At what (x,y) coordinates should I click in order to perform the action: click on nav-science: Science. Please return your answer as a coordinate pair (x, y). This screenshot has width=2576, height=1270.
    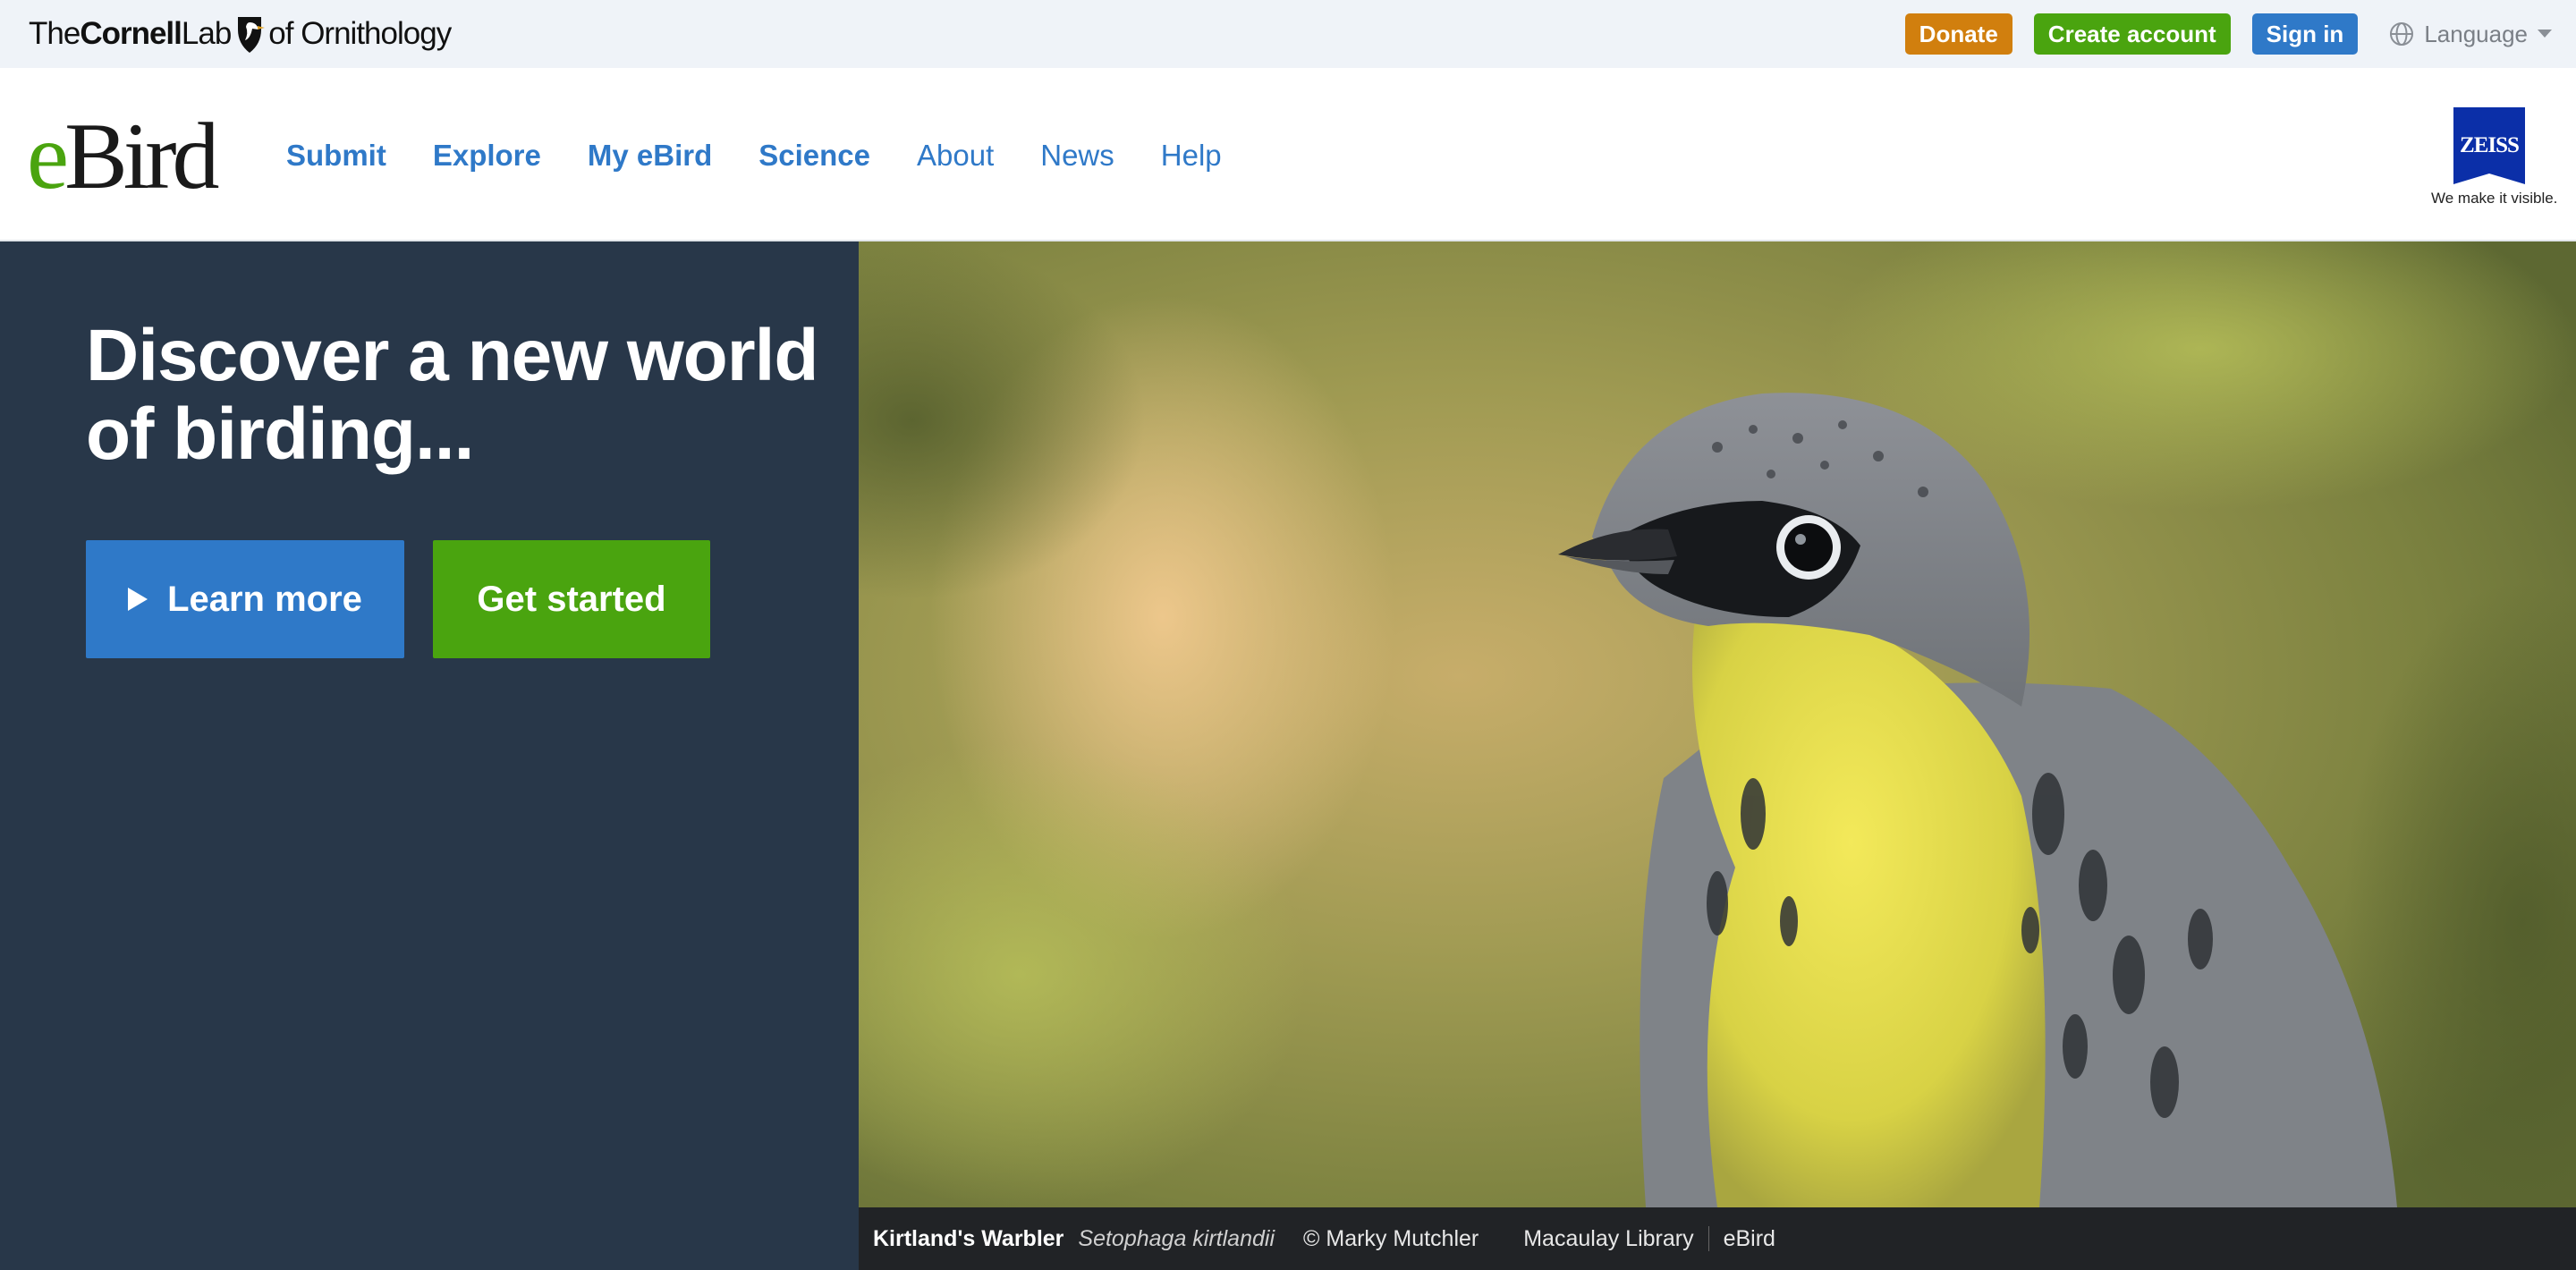
    Looking at the image, I should click on (814, 156).